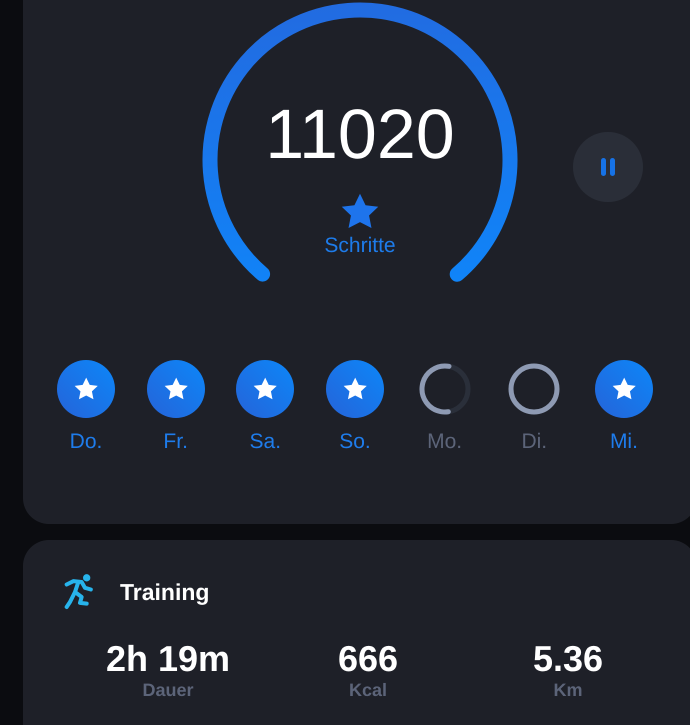 This screenshot has width=690, height=725. Describe the element at coordinates (624, 442) in the screenshot. I see `day-label: Mi.` at that location.